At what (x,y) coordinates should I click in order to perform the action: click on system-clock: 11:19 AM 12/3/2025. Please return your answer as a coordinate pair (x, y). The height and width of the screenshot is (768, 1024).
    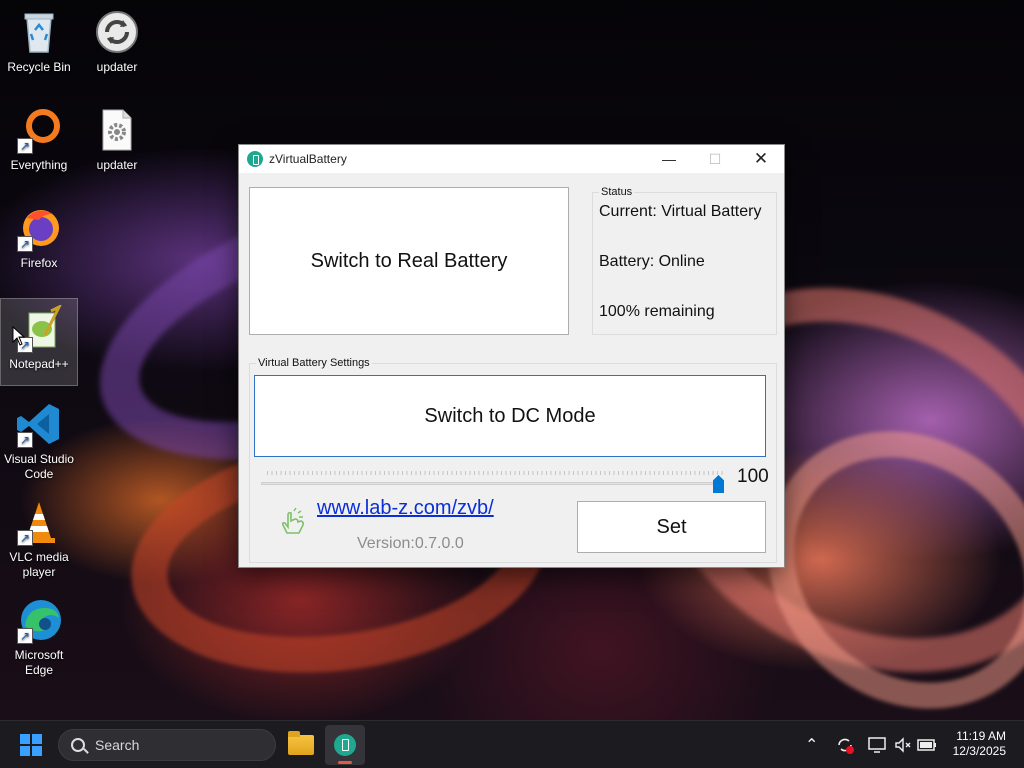
    Looking at the image, I should click on (979, 744).